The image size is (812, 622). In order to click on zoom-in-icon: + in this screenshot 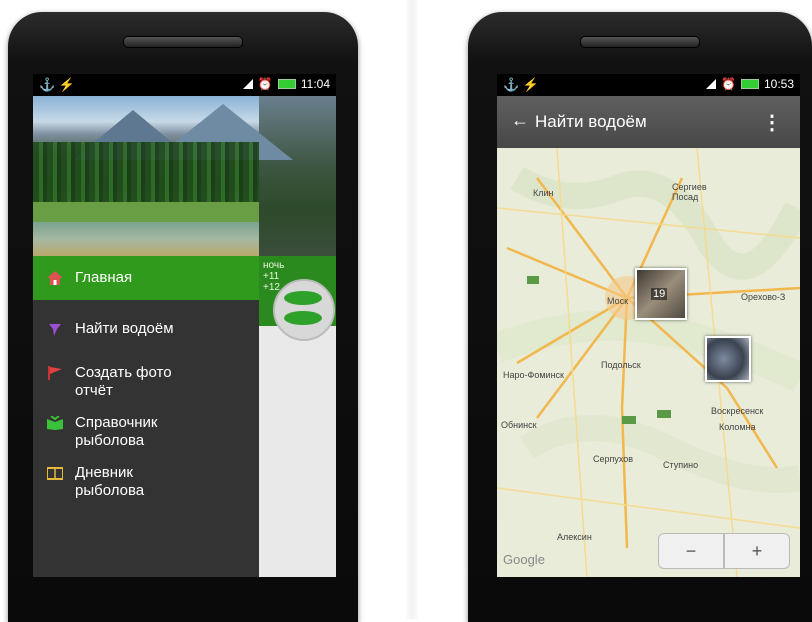, I will do `click(757, 550)`.